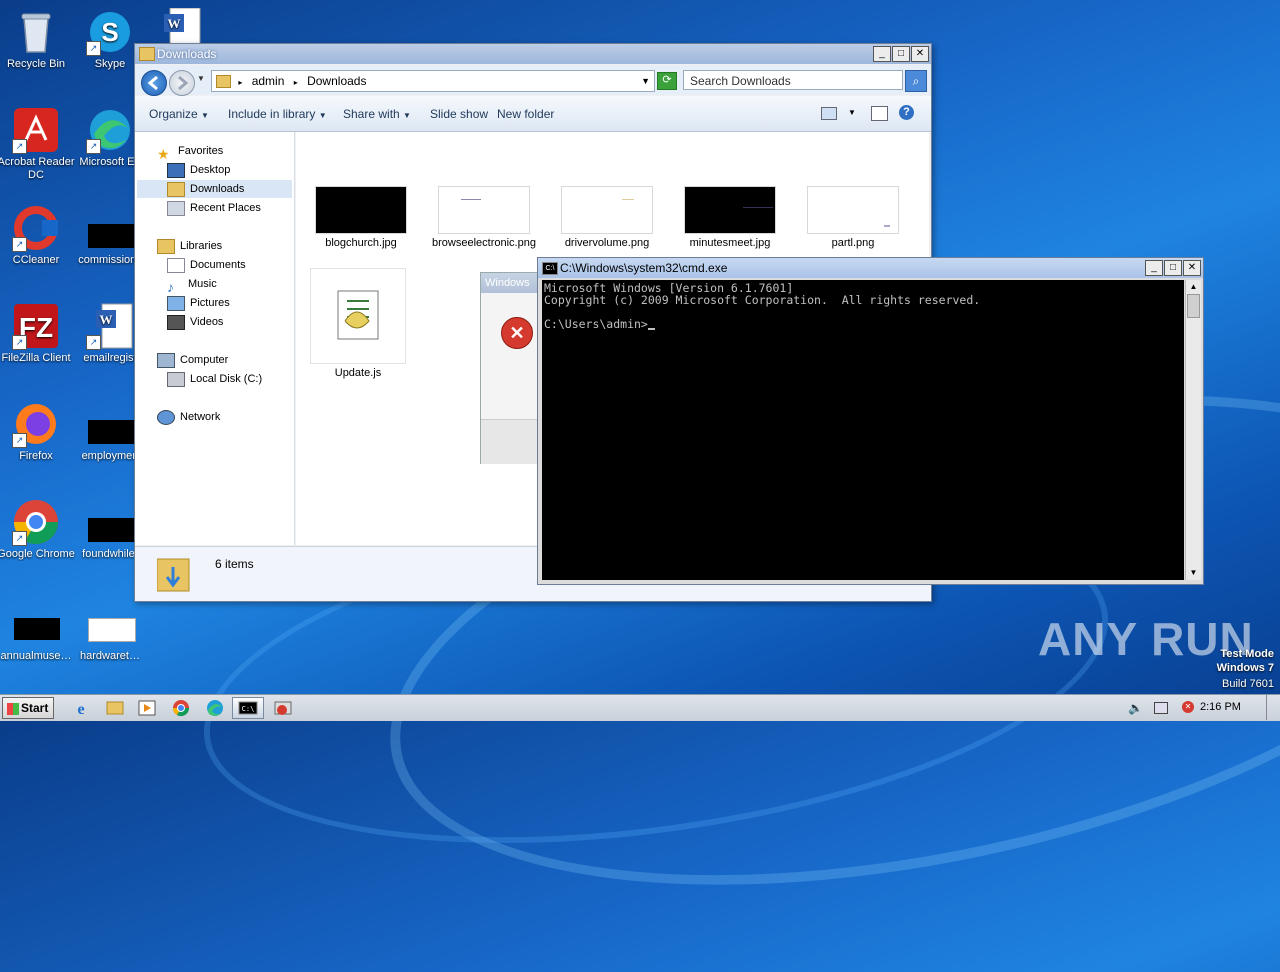 The image size is (1280, 972). Describe the element at coordinates (28, 708) in the screenshot. I see `start-button: Start` at that location.